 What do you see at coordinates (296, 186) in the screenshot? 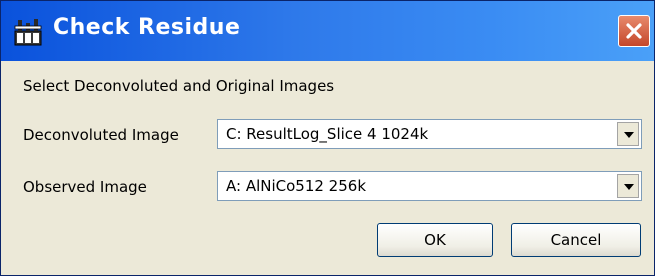
I see `observed-image-value: A: AlNiCo512 256k` at bounding box center [296, 186].